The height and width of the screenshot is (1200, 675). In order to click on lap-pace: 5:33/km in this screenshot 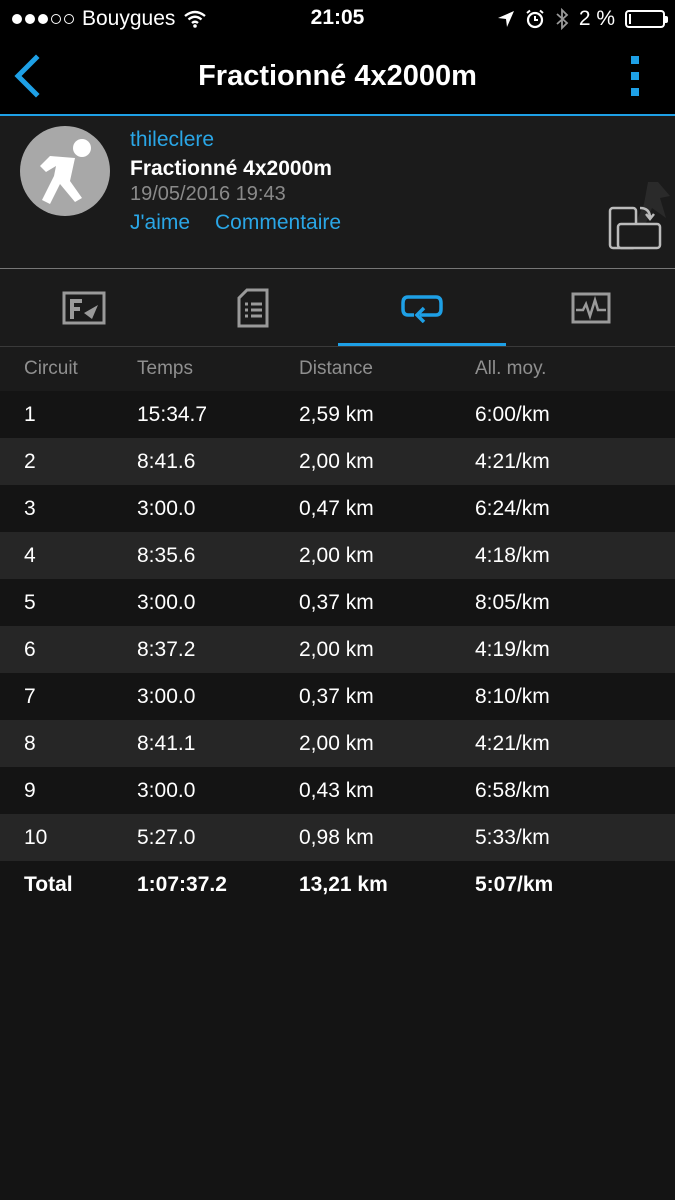, I will do `click(512, 837)`.